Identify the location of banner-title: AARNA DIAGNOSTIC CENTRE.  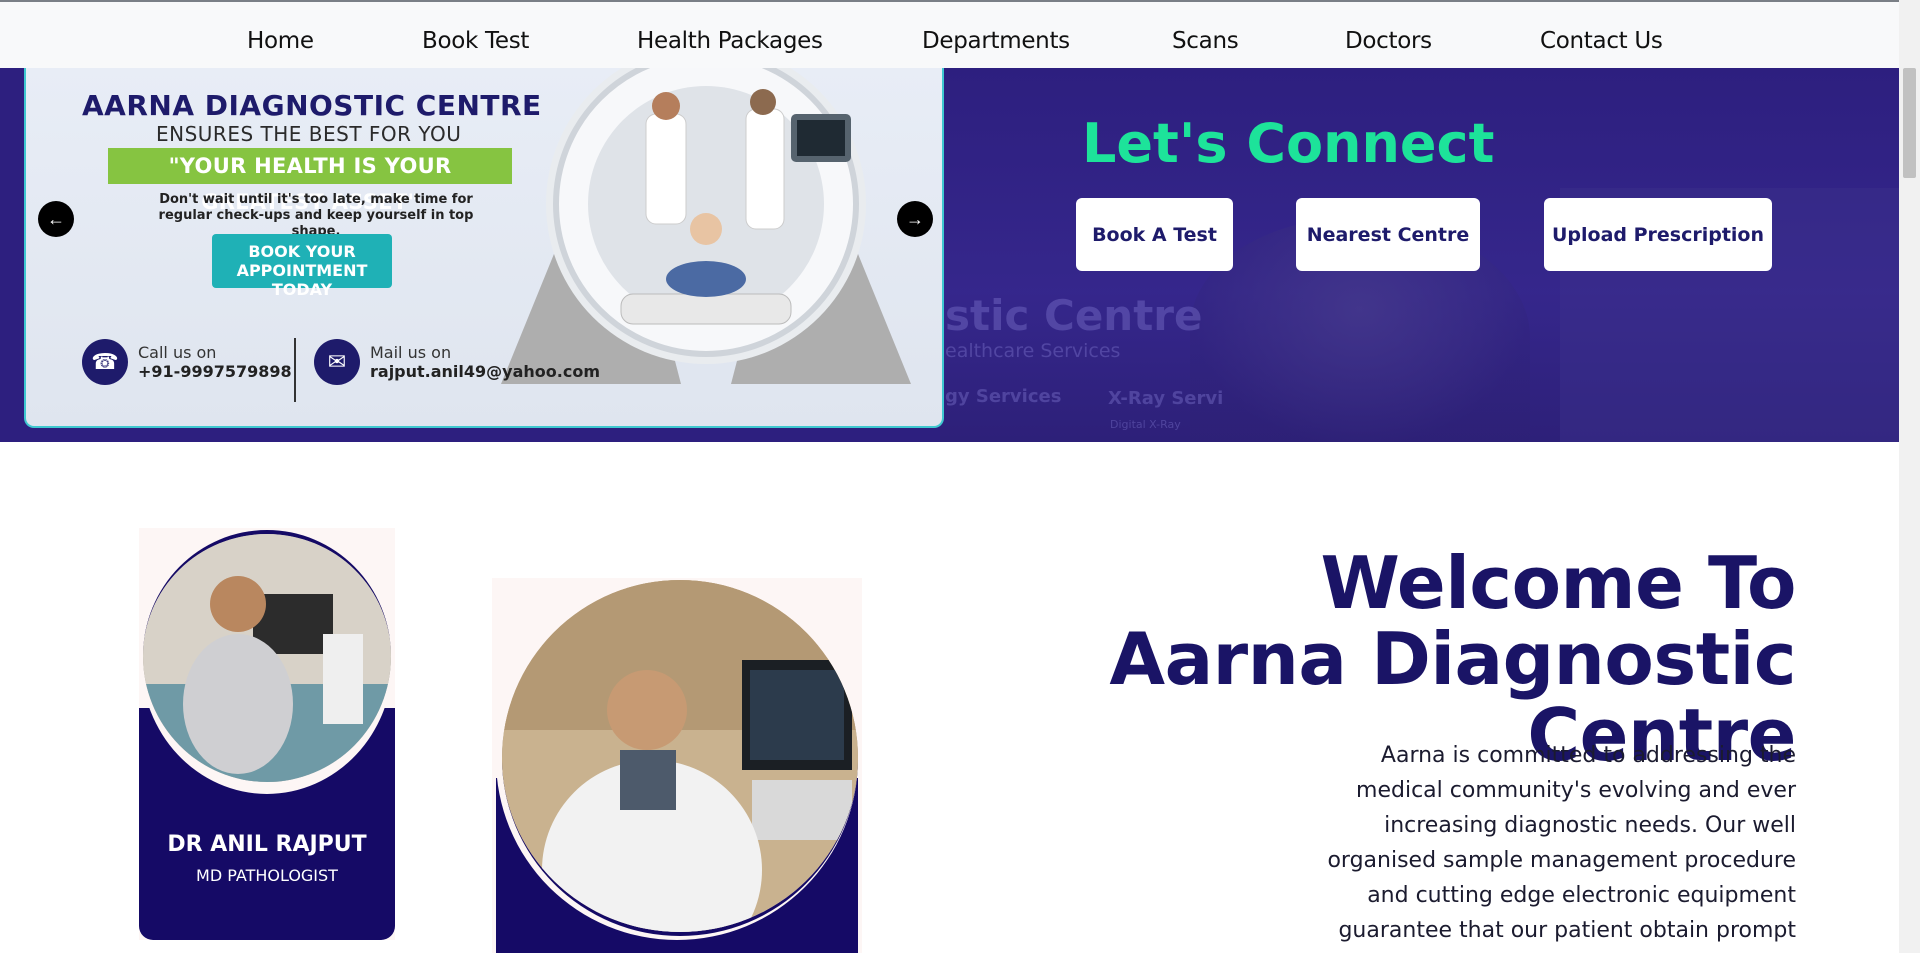
(312, 105).